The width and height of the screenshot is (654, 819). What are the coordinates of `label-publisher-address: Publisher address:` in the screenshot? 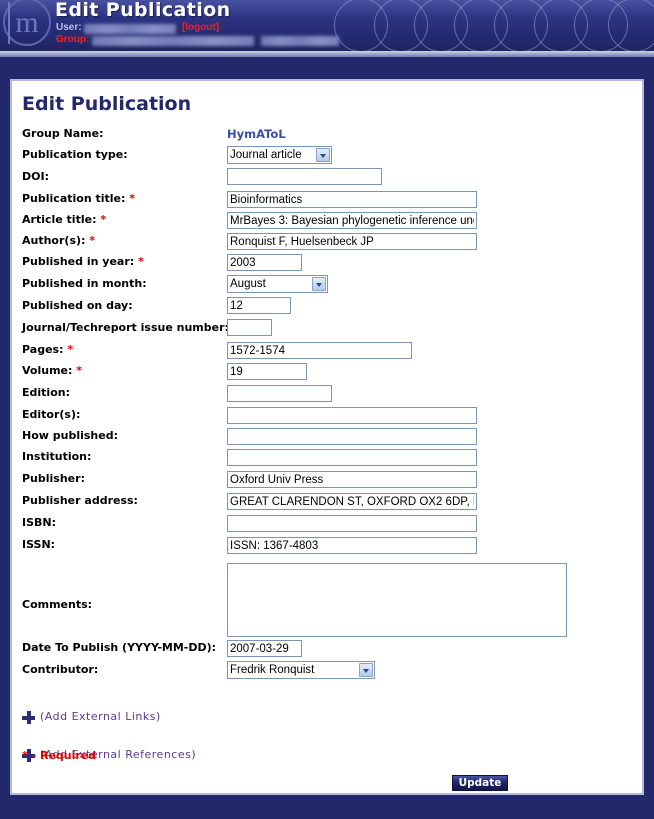 It's located at (80, 500).